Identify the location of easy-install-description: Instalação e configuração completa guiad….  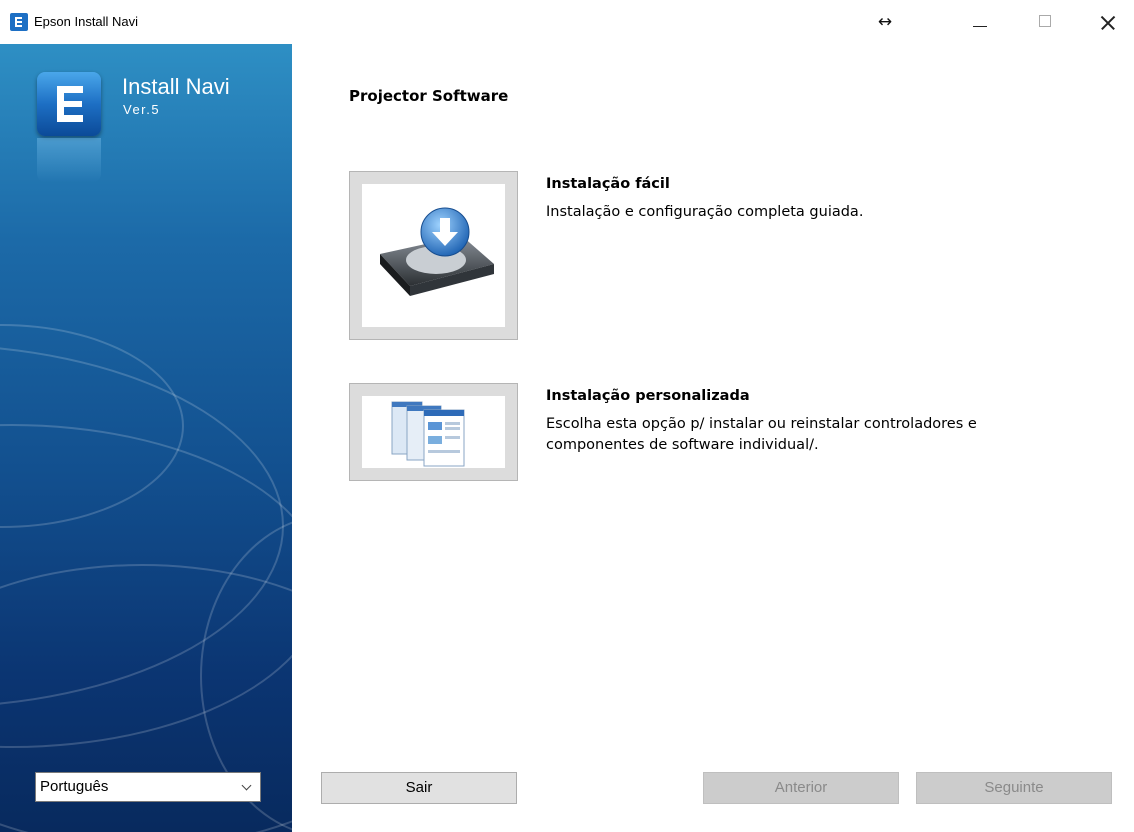
(705, 212).